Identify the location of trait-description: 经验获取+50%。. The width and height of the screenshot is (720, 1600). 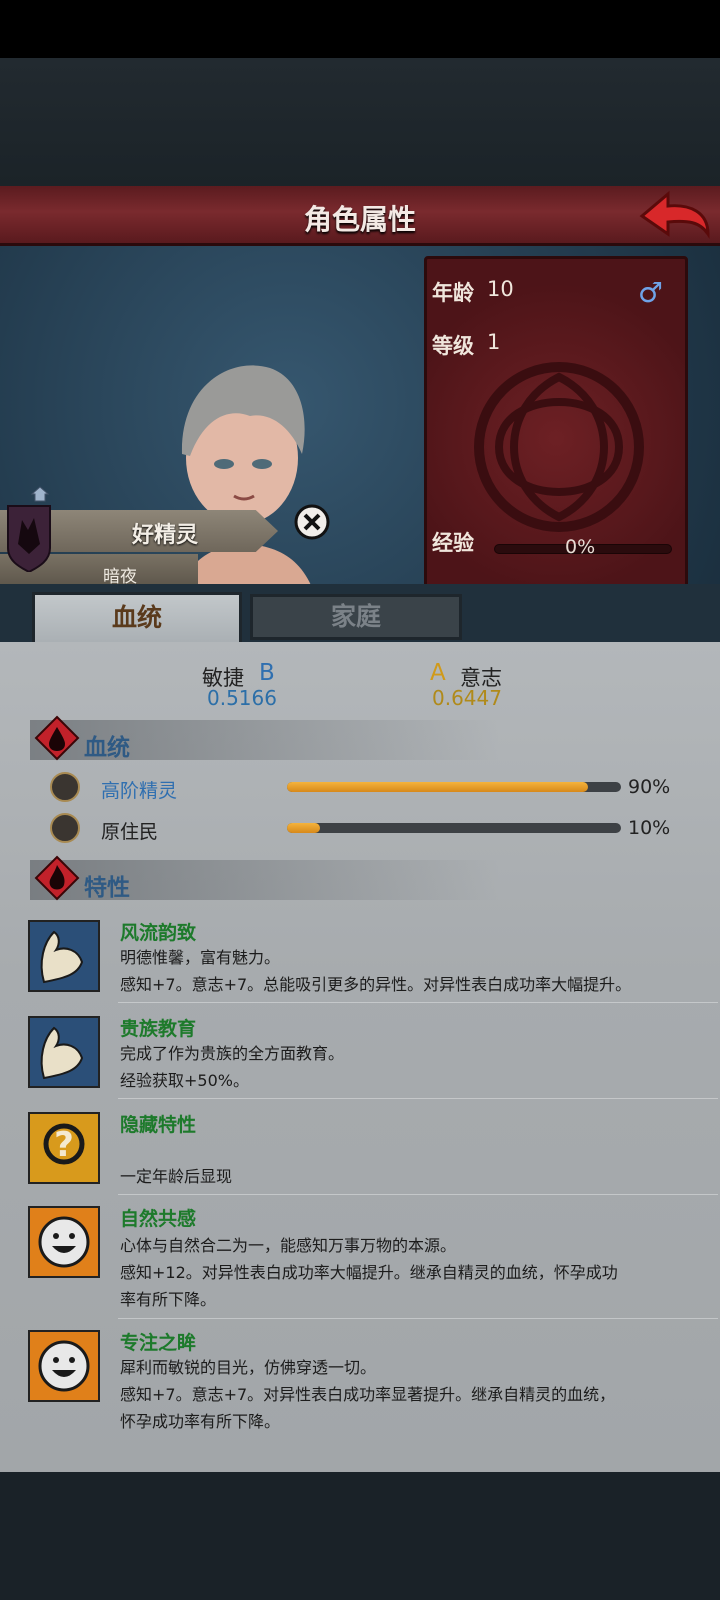
(184, 1080).